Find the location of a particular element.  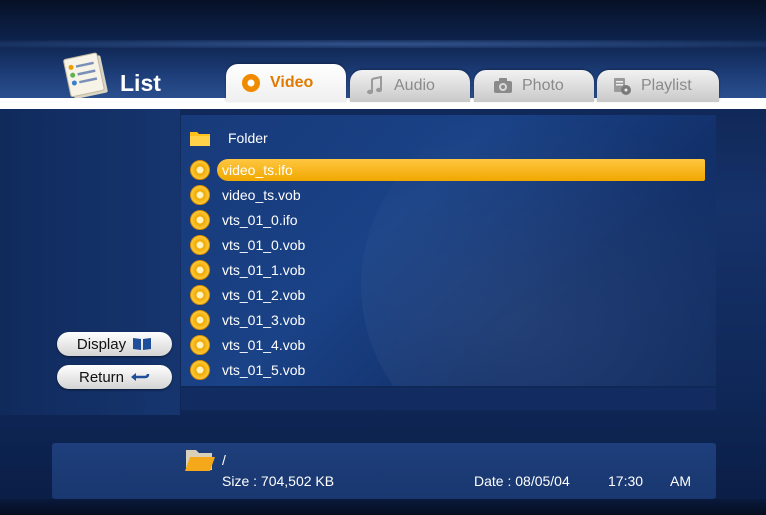

list-item: video_ts.ifo is located at coordinates (447, 170).